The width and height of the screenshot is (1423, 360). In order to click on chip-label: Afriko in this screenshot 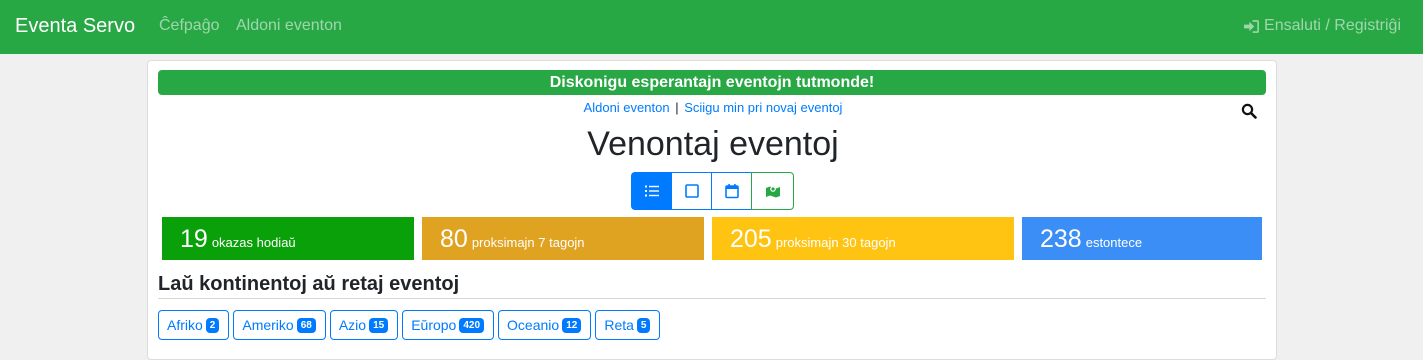, I will do `click(185, 325)`.